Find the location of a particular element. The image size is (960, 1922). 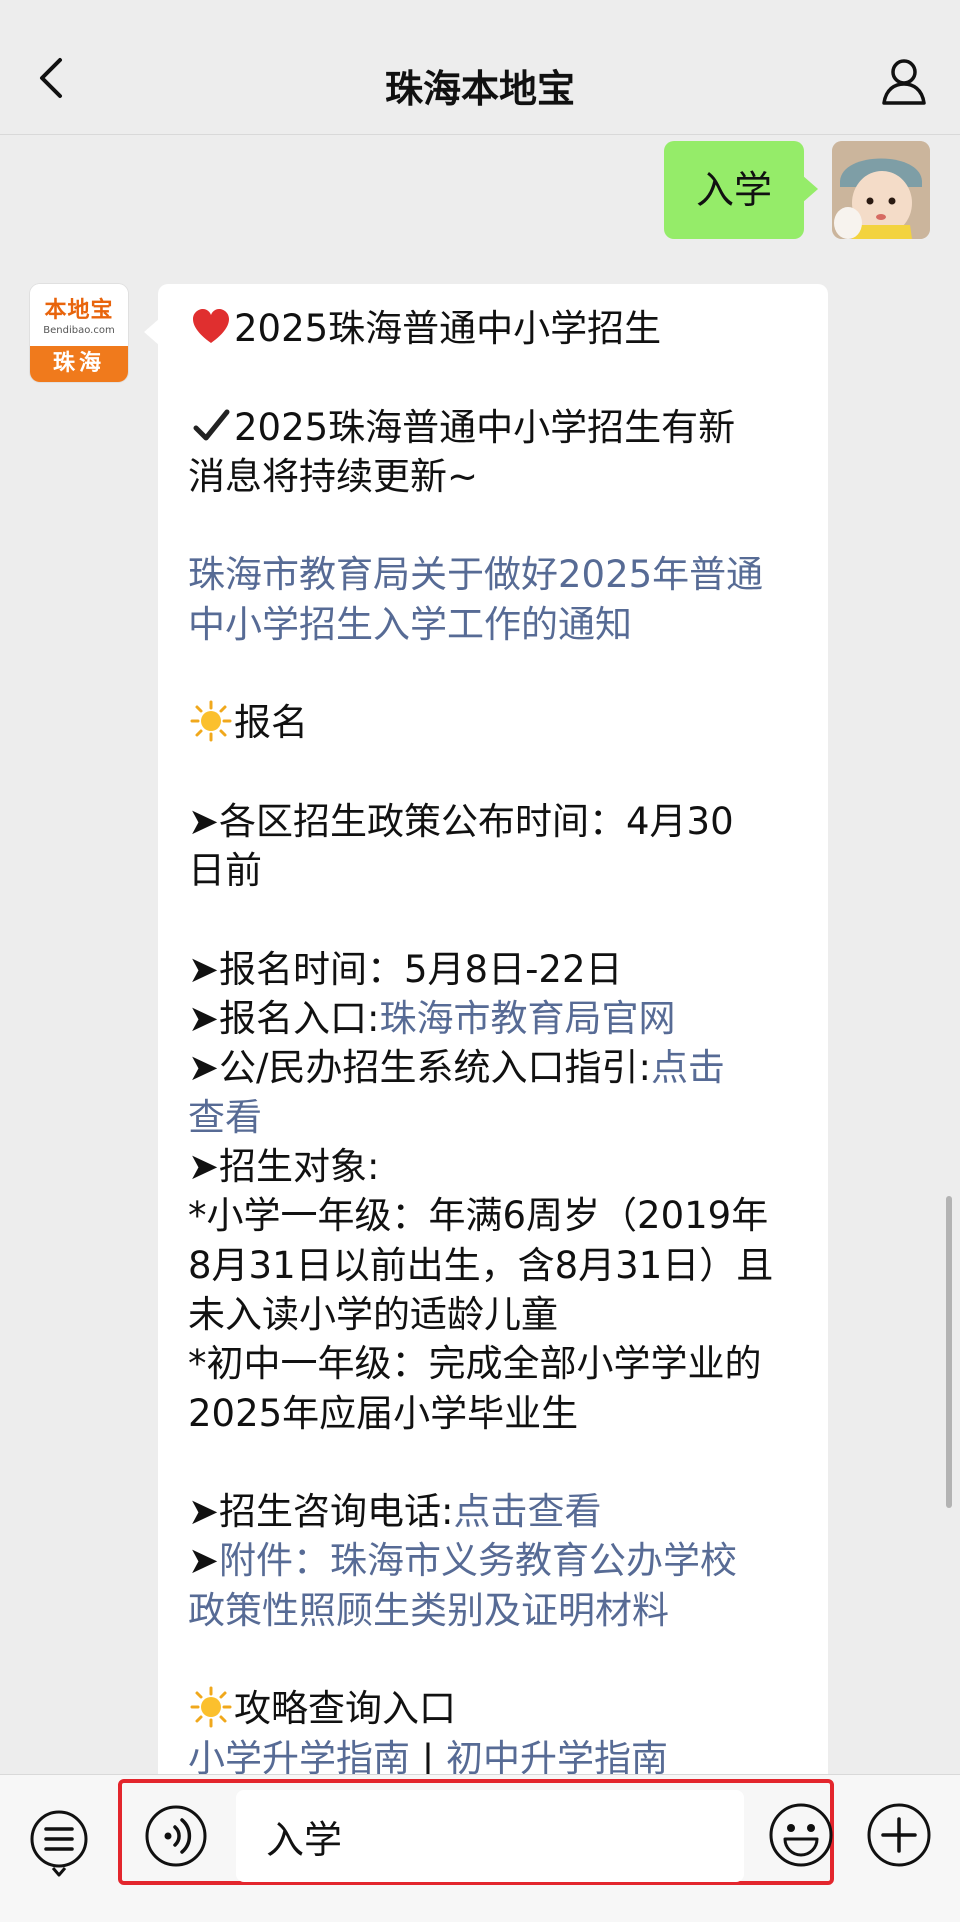

outgoing-message-bubble: 入学 is located at coordinates (741, 190).